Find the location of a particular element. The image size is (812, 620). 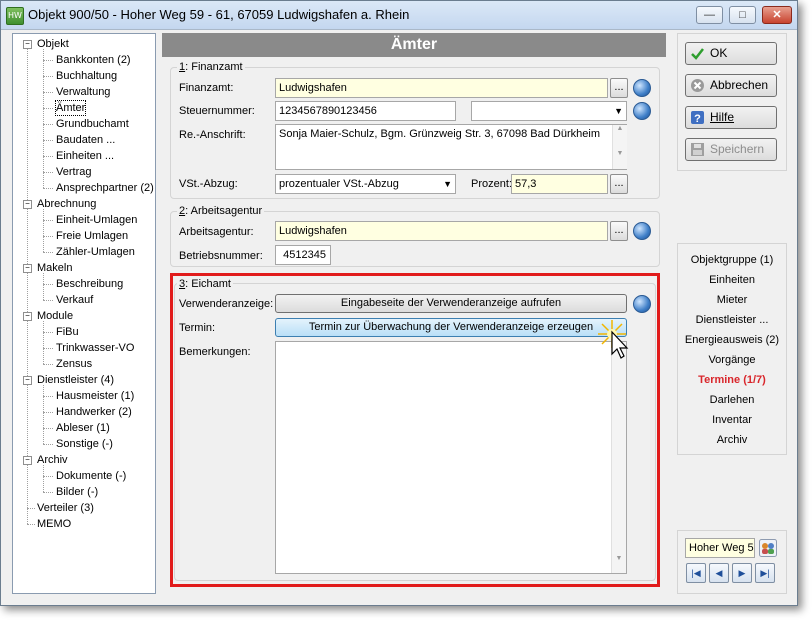

tree-item: Zähler-Umlagen is located at coordinates (95, 252).